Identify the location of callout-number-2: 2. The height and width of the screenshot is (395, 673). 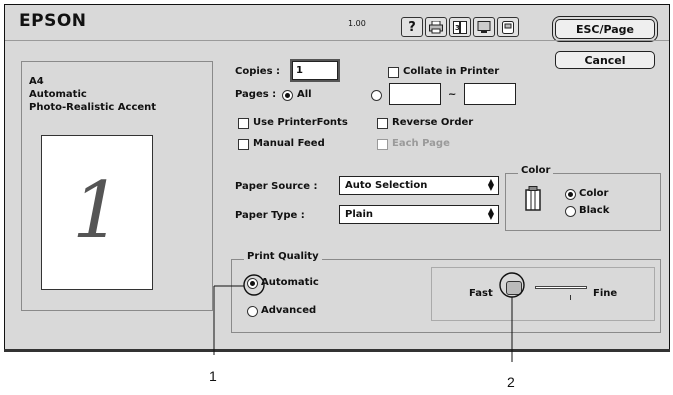
(511, 382).